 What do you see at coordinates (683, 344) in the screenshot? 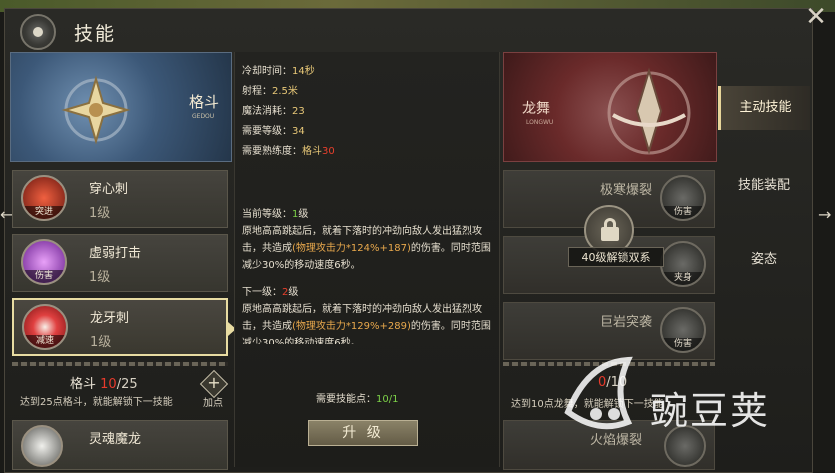
I see `right-skill-2-tag: 伤害` at bounding box center [683, 344].